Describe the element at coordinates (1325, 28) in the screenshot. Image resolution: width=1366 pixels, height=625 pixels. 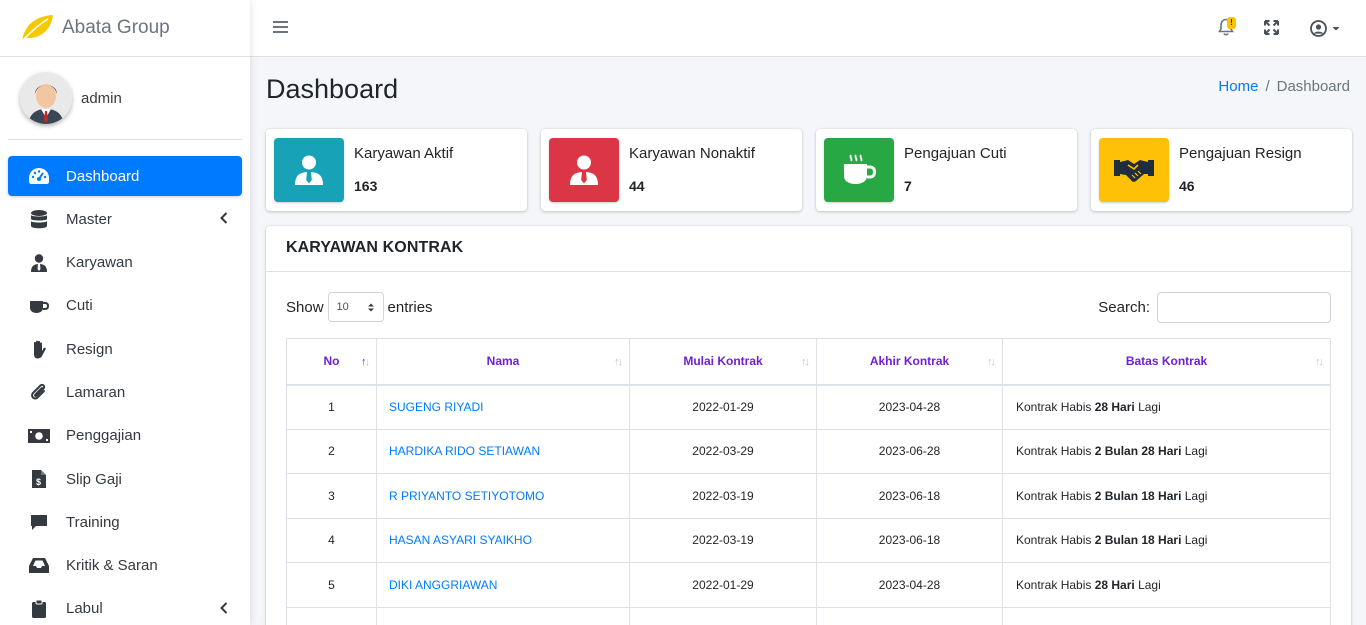
I see `user-menu-dropdown` at that location.